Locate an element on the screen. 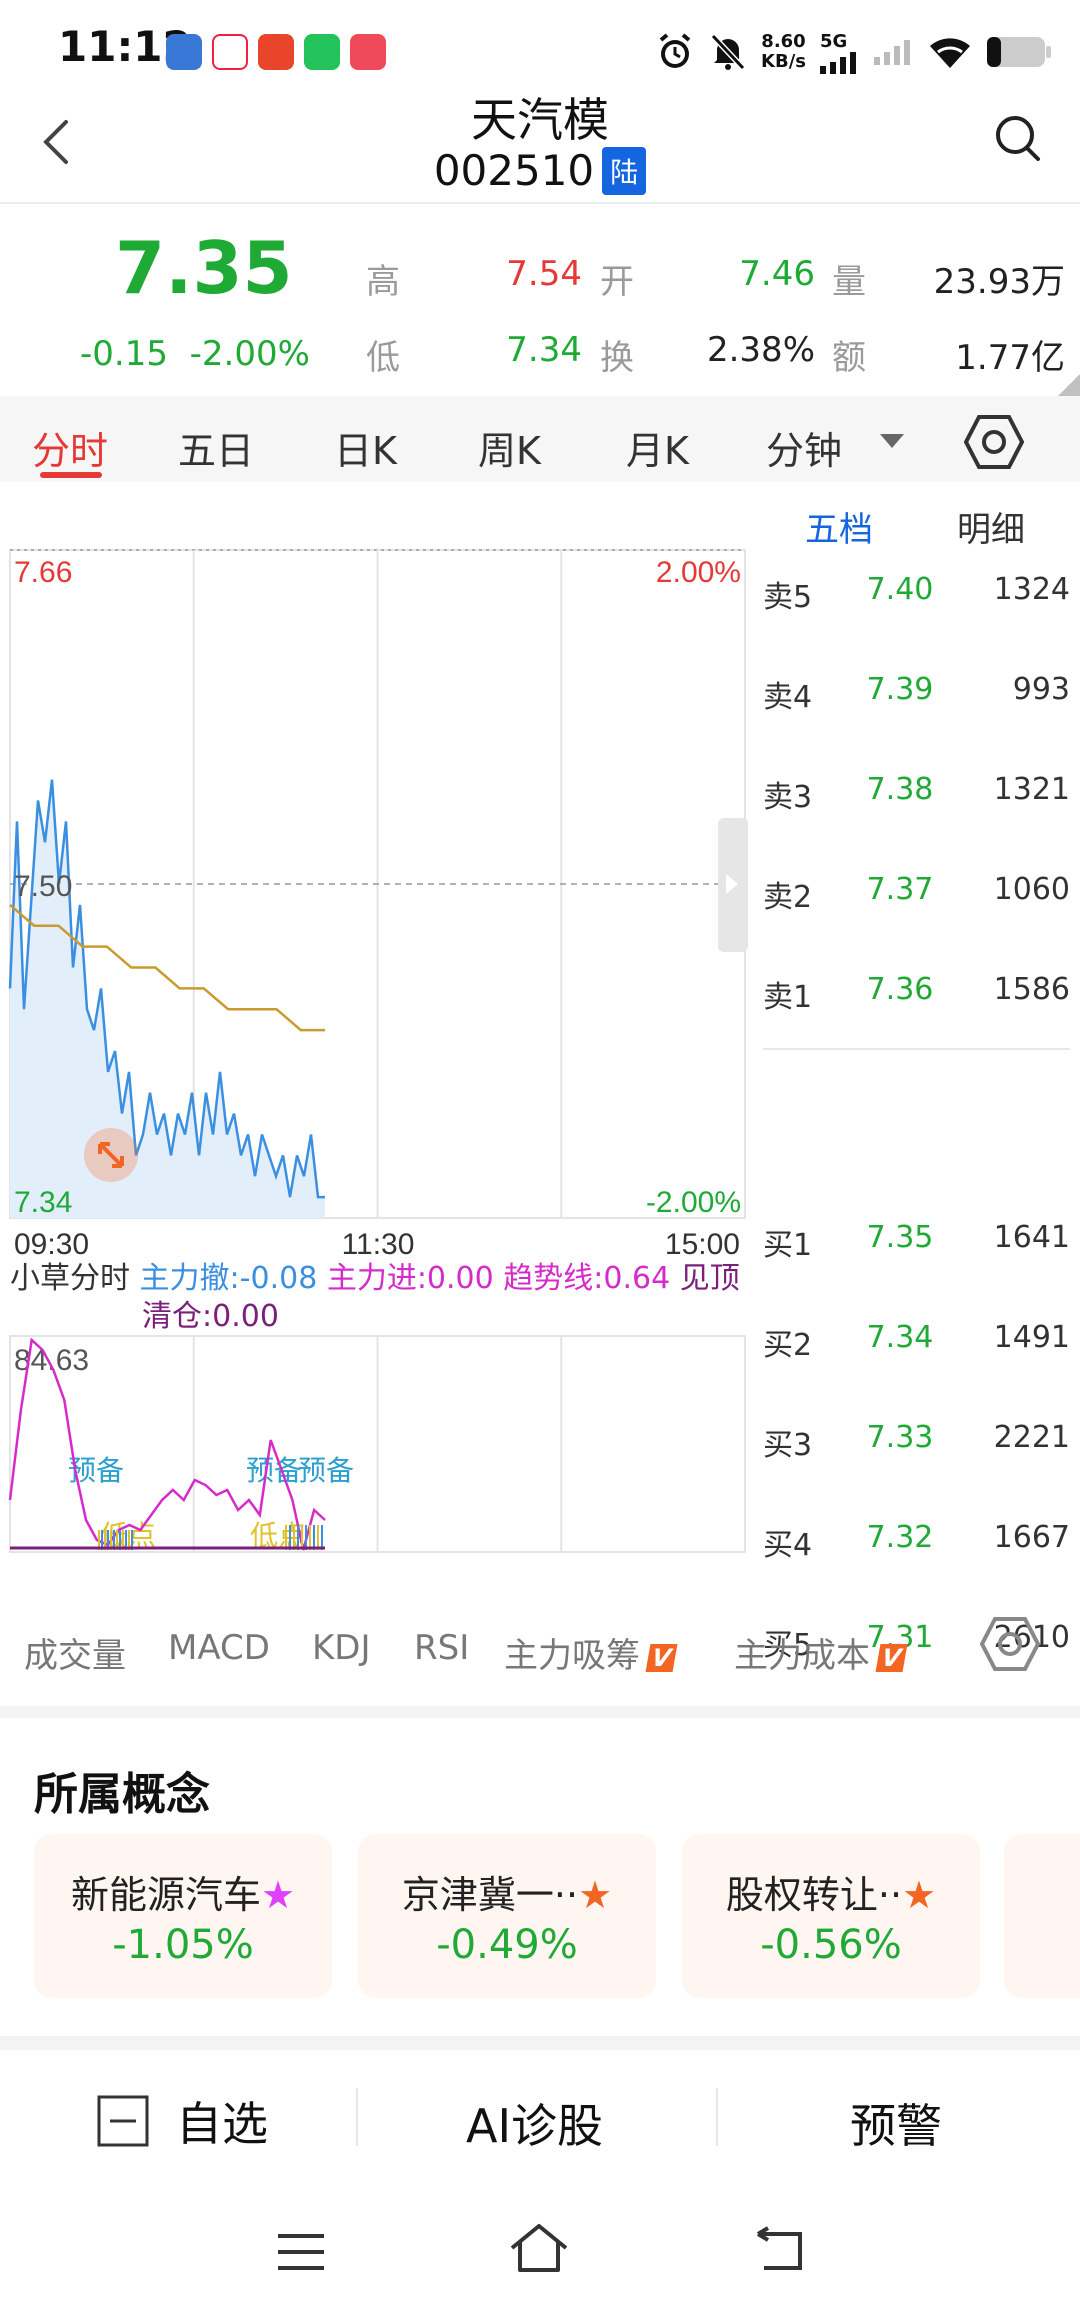 This screenshot has height=2310, width=1080. level-label: 卖5 is located at coordinates (788, 597).